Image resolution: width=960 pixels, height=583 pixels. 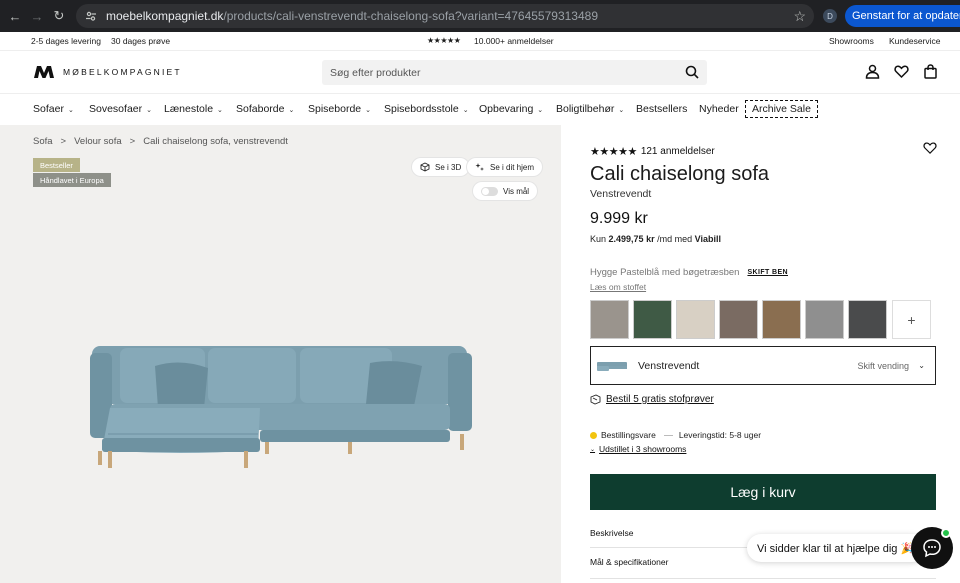 What do you see at coordinates (720, 435) in the screenshot?
I see `delivery-time: Leveringstid: 5-8 uger` at bounding box center [720, 435].